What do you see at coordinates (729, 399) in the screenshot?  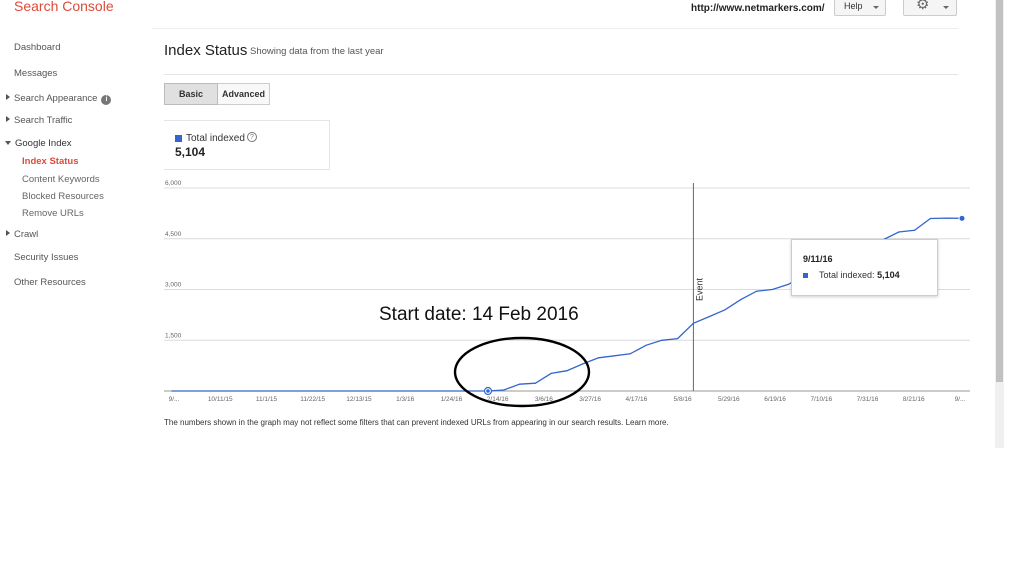 I see `x-tick-label: 5/29/16` at bounding box center [729, 399].